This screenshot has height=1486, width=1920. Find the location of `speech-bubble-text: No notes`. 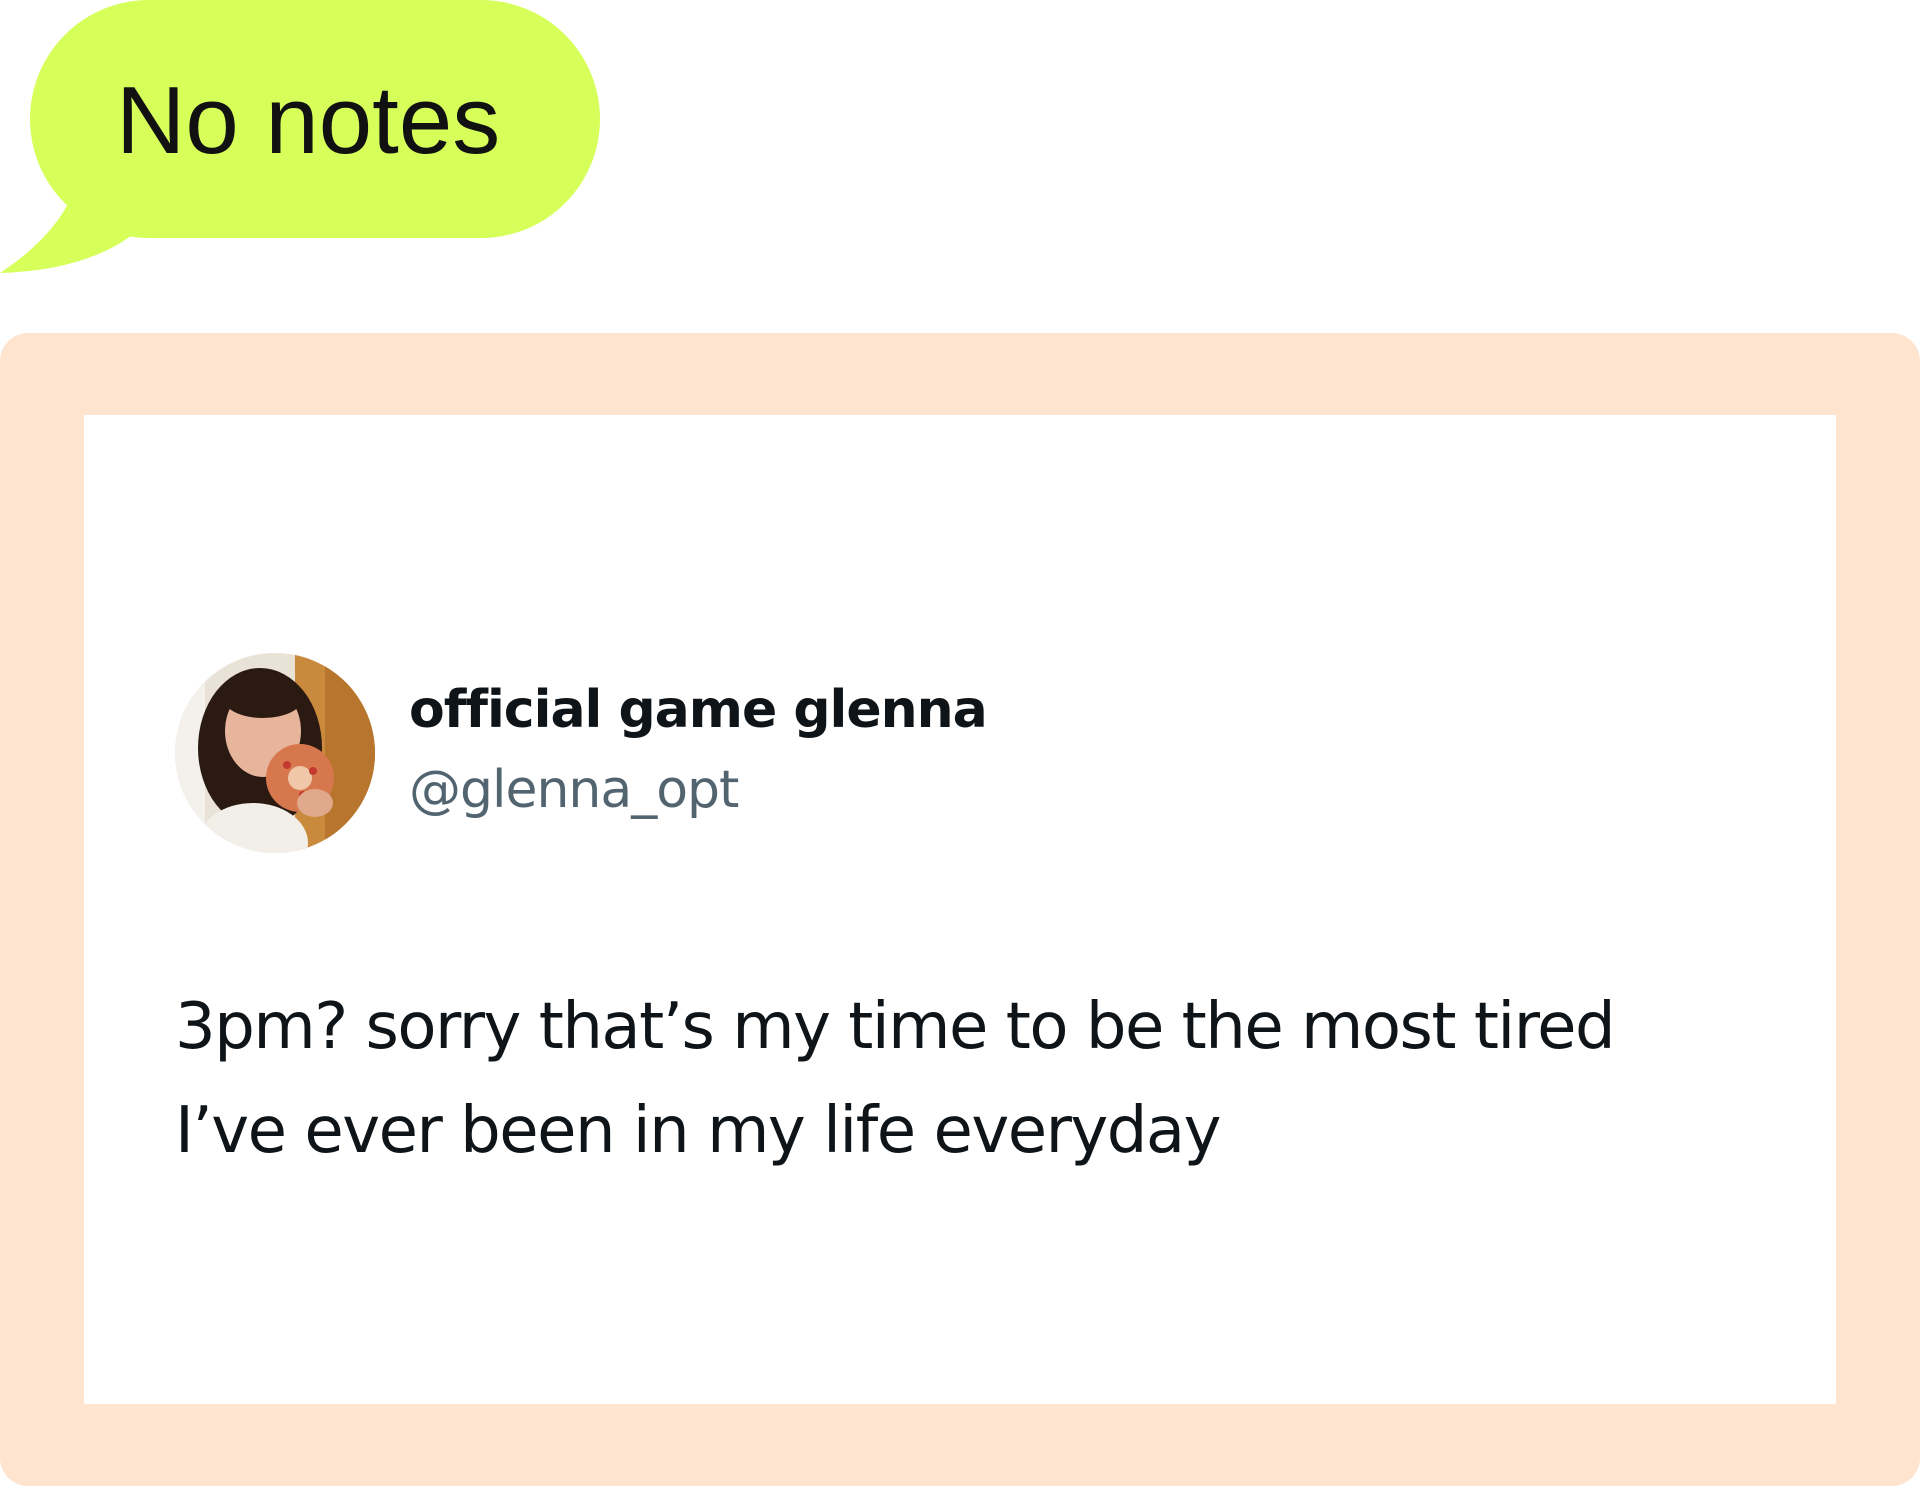

speech-bubble-text: No notes is located at coordinates (308, 120).